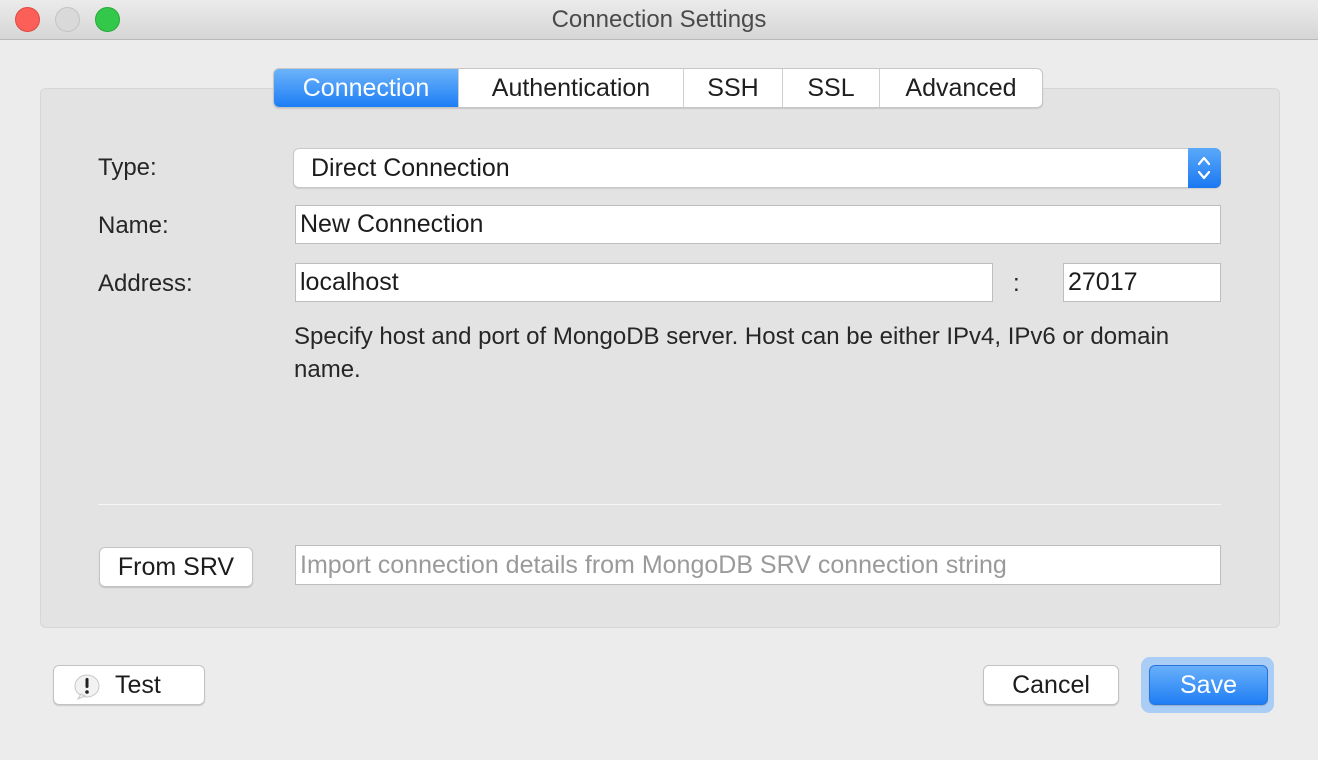  What do you see at coordinates (1051, 685) in the screenshot?
I see `cancel-button: Cancel` at bounding box center [1051, 685].